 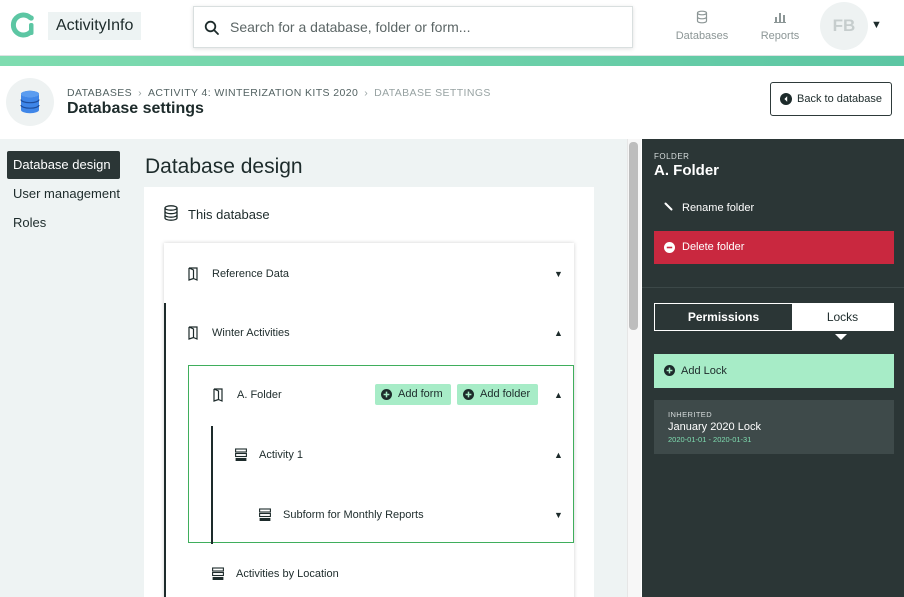 What do you see at coordinates (259, 395) in the screenshot?
I see `tree-label: A. Folder` at bounding box center [259, 395].